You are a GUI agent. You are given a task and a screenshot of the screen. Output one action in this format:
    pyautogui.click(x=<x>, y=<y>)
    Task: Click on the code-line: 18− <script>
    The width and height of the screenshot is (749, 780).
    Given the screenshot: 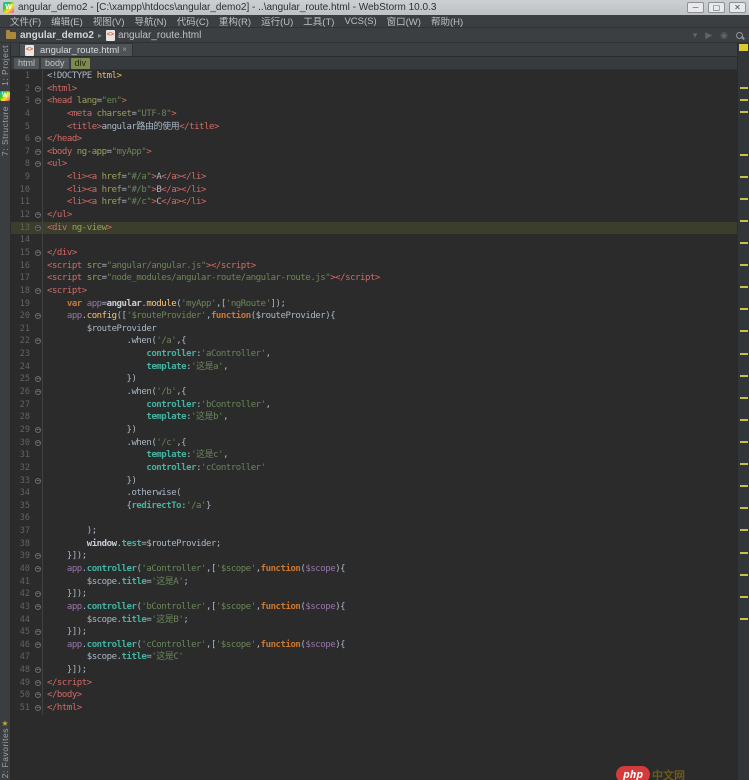 What is the action you would take?
    pyautogui.click(x=374, y=291)
    